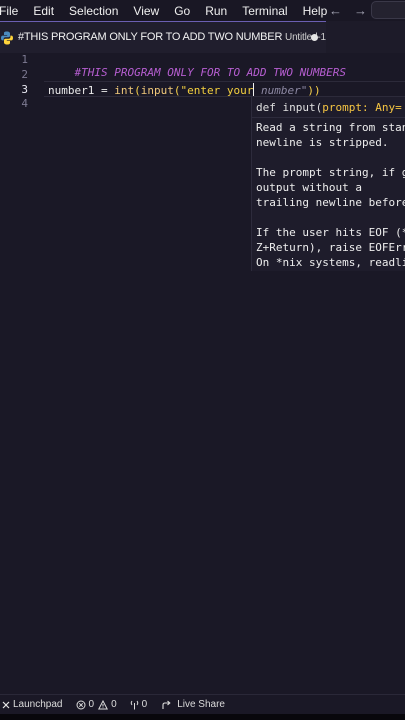 Image resolution: width=405 pixels, height=720 pixels. Describe the element at coordinates (93, 11) in the screenshot. I see `menu-selection: Selection` at that location.